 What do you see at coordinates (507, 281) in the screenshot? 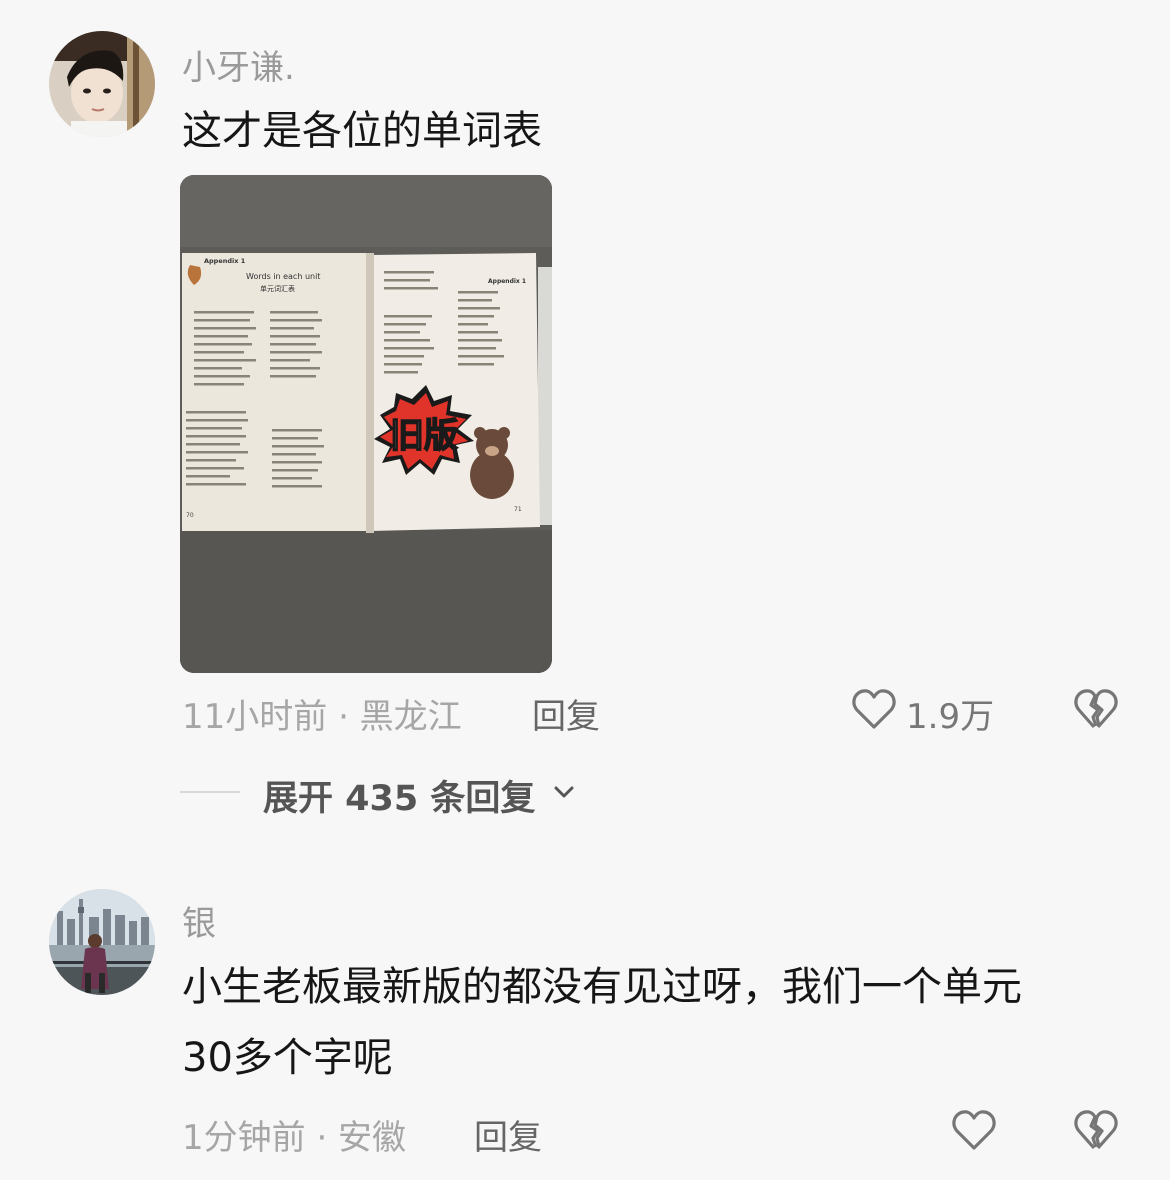
I see `right-page-header: Appendix 1` at bounding box center [507, 281].